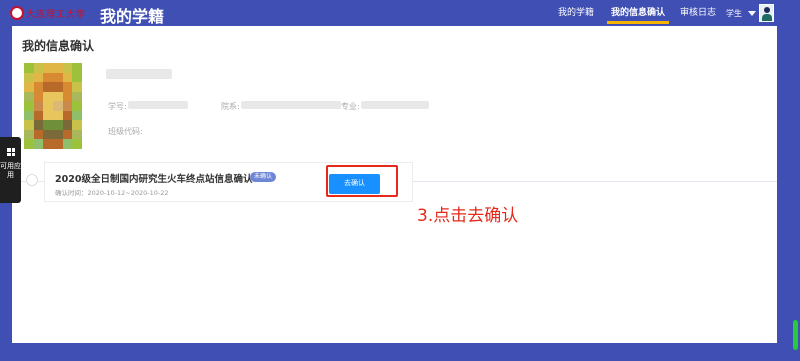 The height and width of the screenshot is (361, 800). What do you see at coordinates (11, 152) in the screenshot?
I see `apps-grid-icon` at bounding box center [11, 152].